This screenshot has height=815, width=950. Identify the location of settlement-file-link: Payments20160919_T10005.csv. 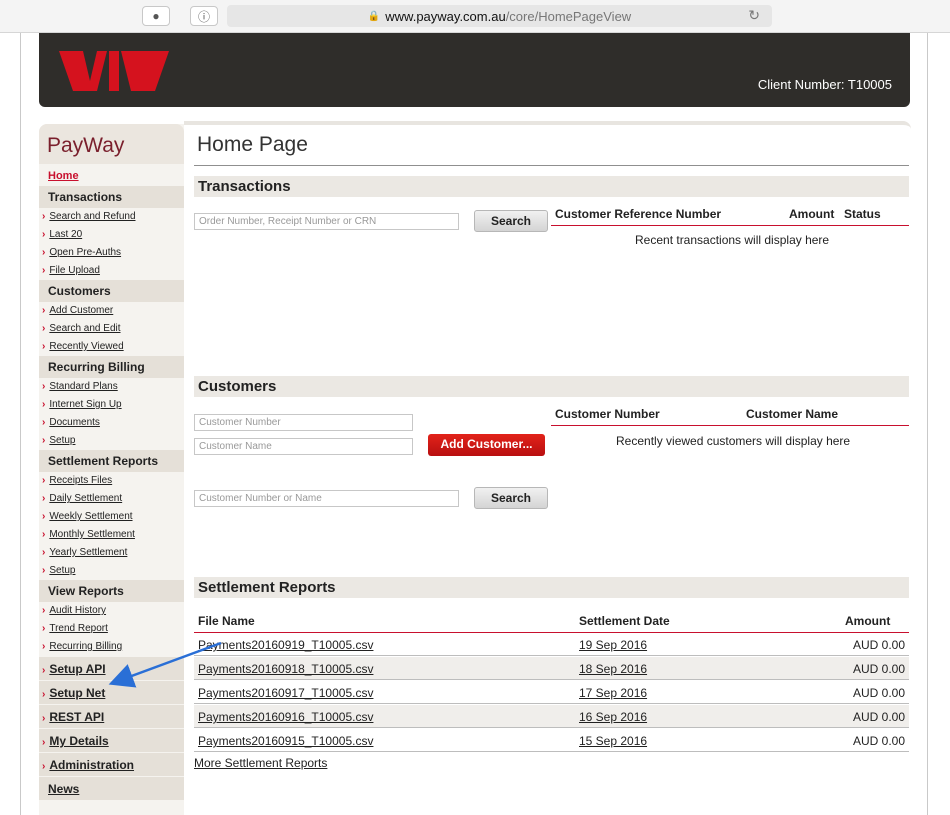
(285, 645).